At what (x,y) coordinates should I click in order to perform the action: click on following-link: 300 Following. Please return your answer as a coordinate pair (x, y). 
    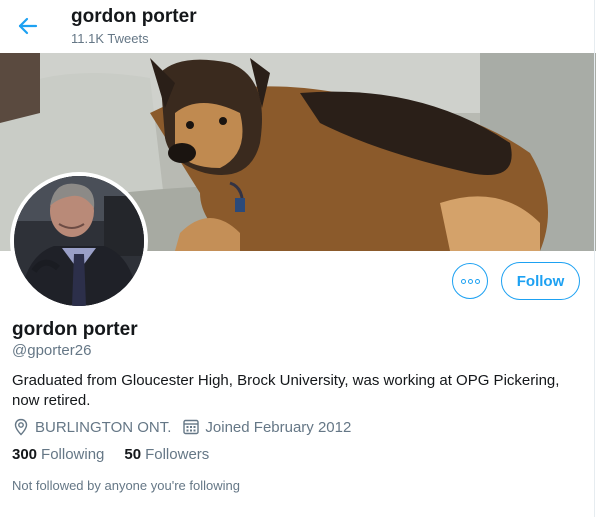
    Looking at the image, I should click on (58, 454).